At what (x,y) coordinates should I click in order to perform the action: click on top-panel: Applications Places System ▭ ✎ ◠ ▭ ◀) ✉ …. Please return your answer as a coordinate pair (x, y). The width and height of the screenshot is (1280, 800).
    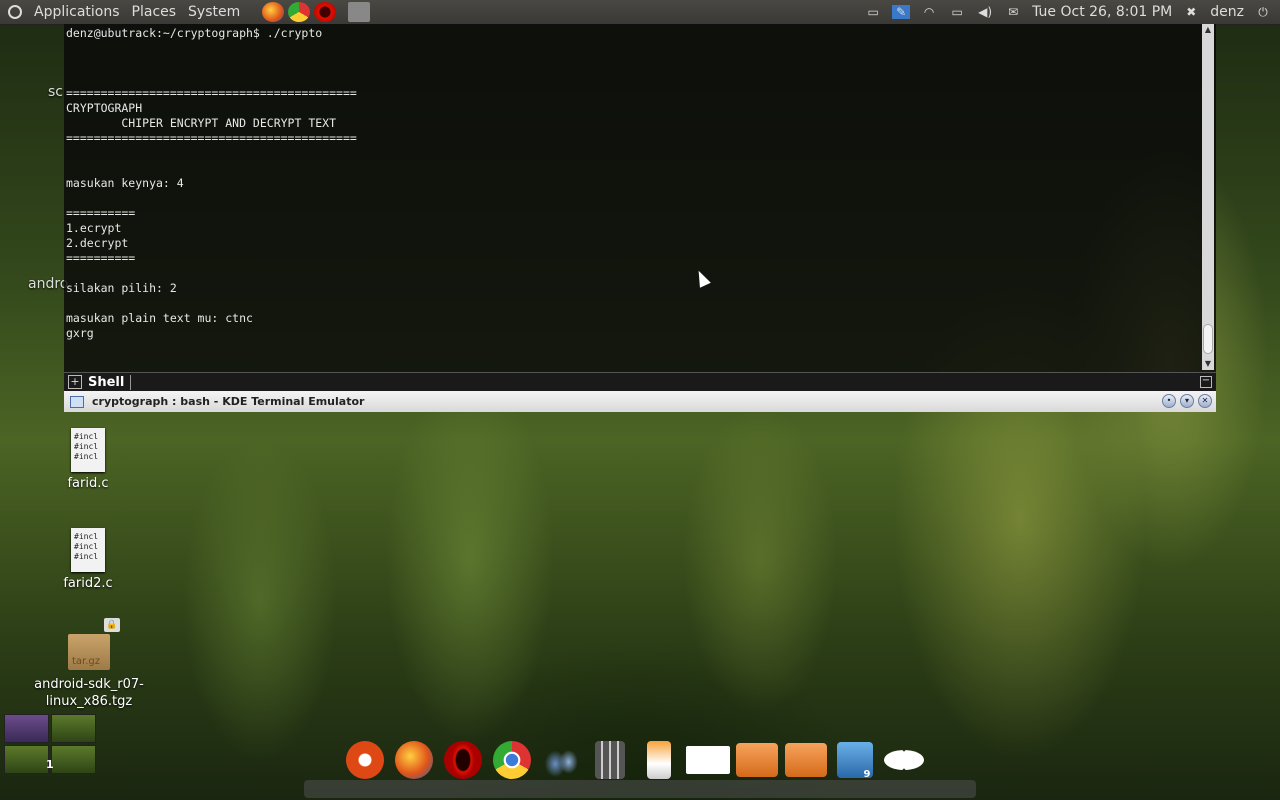
    Looking at the image, I should click on (640, 12).